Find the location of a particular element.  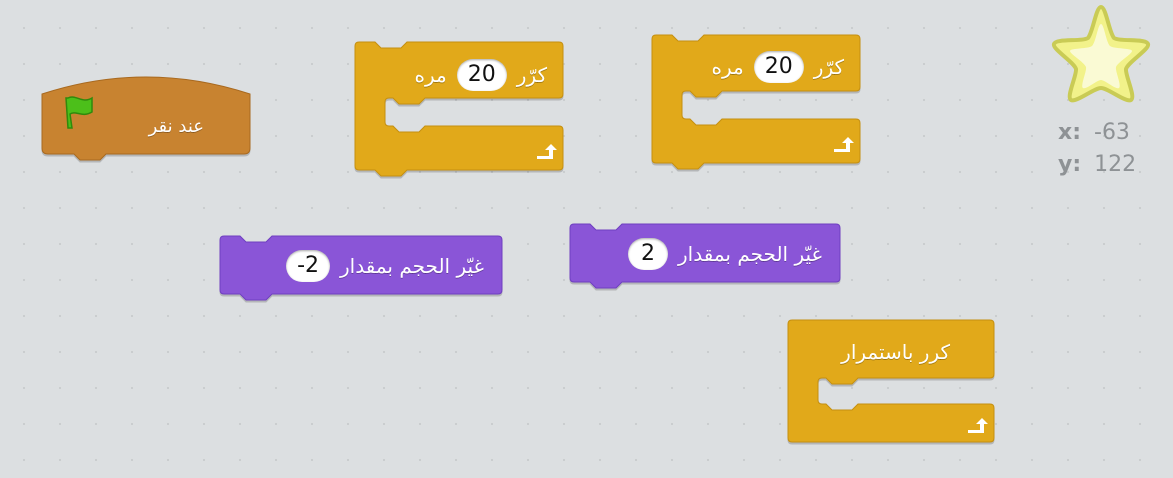

x-label: x: is located at coordinates (1069, 132).